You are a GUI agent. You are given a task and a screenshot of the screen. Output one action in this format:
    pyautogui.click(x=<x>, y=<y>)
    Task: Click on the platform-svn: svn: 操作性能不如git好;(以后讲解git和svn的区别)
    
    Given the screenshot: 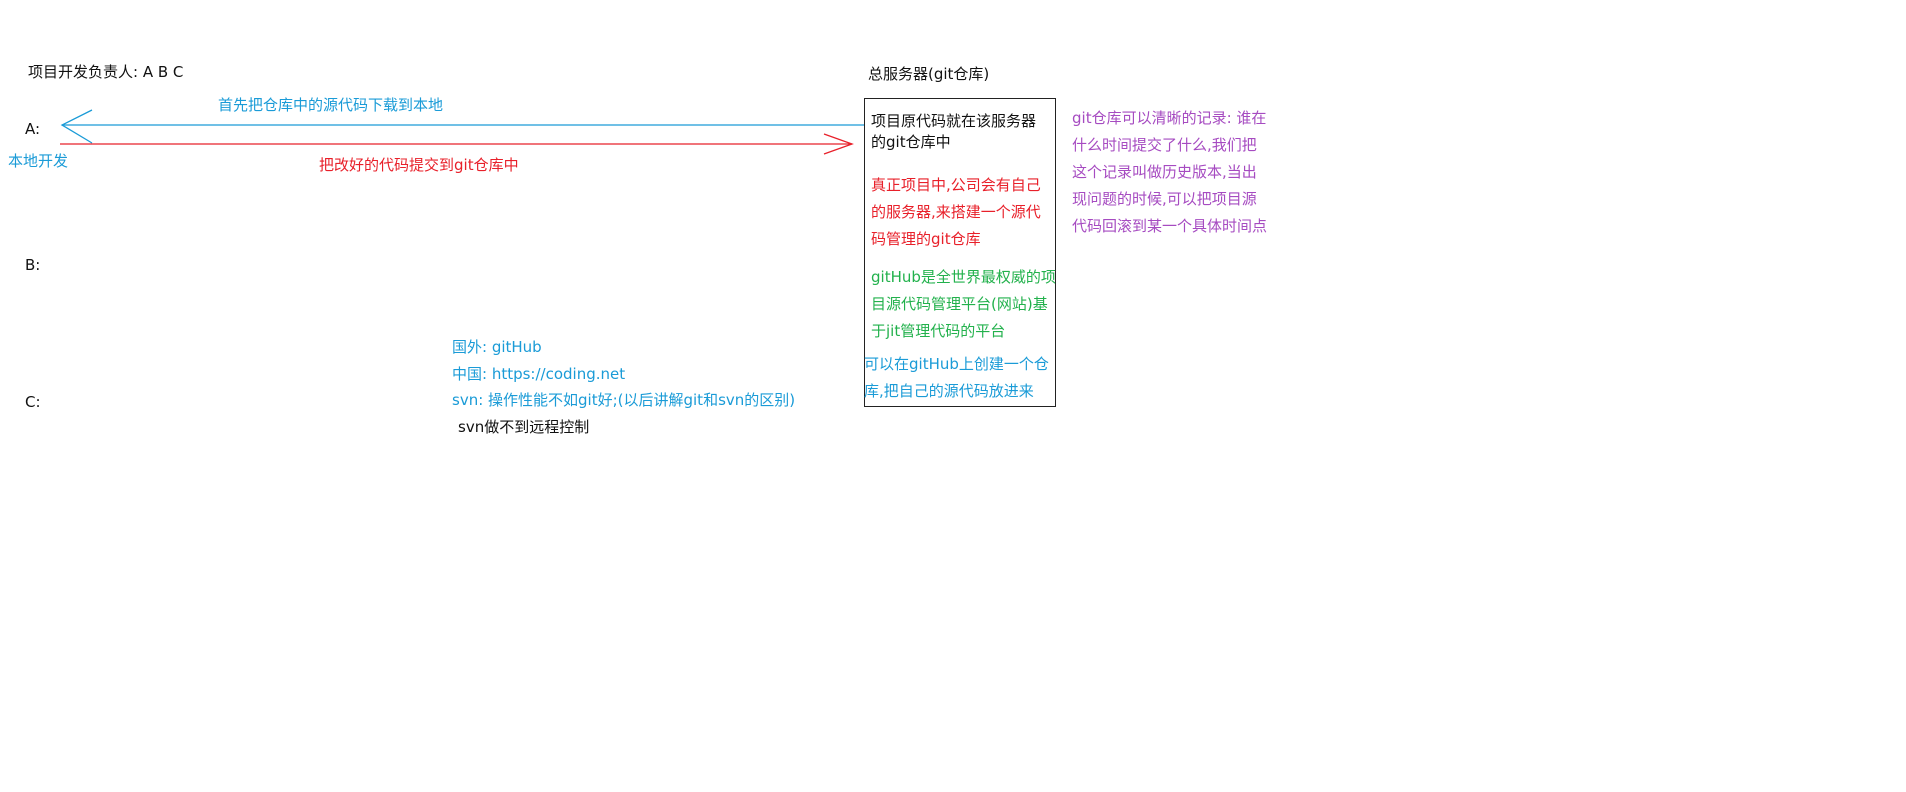 What is the action you would take?
    pyautogui.click(x=624, y=400)
    